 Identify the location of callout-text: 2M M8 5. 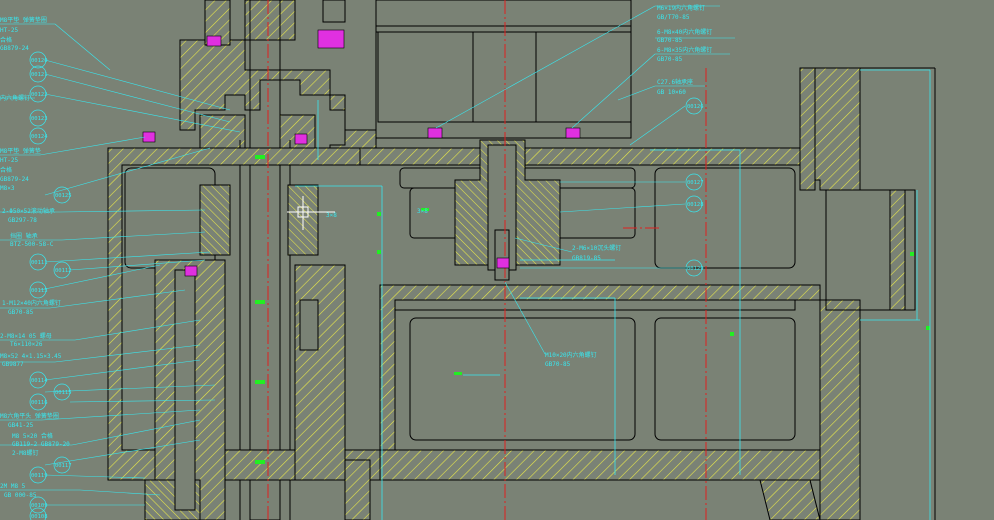
(13, 486).